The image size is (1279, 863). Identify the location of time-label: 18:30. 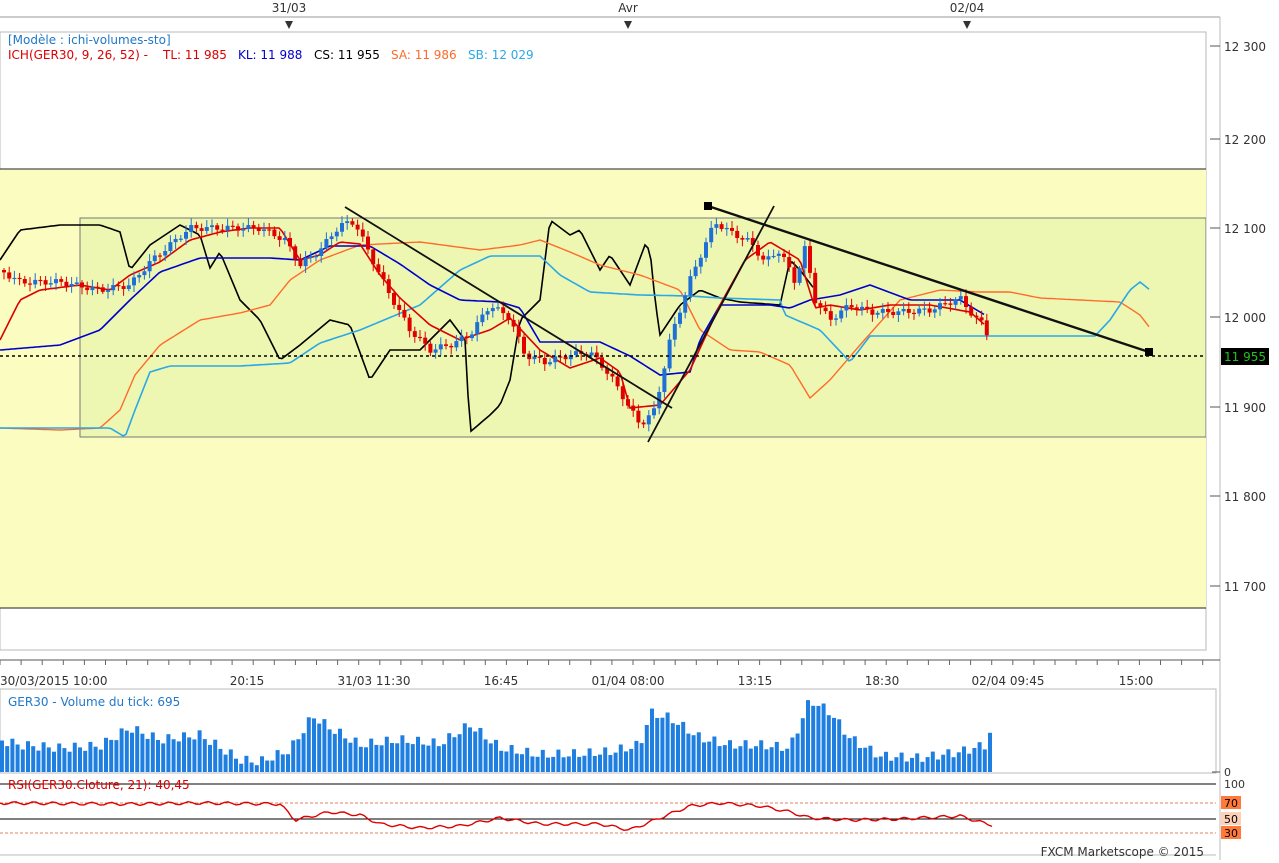
(882, 681).